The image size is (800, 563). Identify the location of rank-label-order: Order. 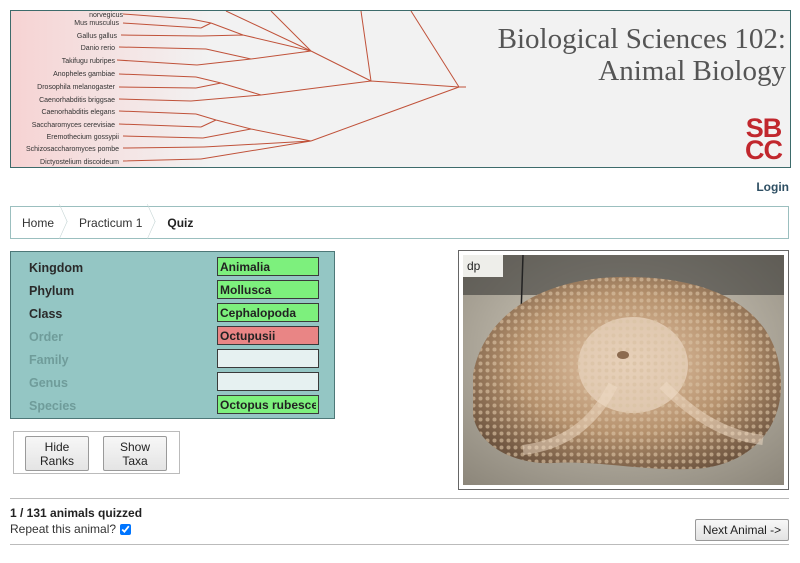
(46, 337).